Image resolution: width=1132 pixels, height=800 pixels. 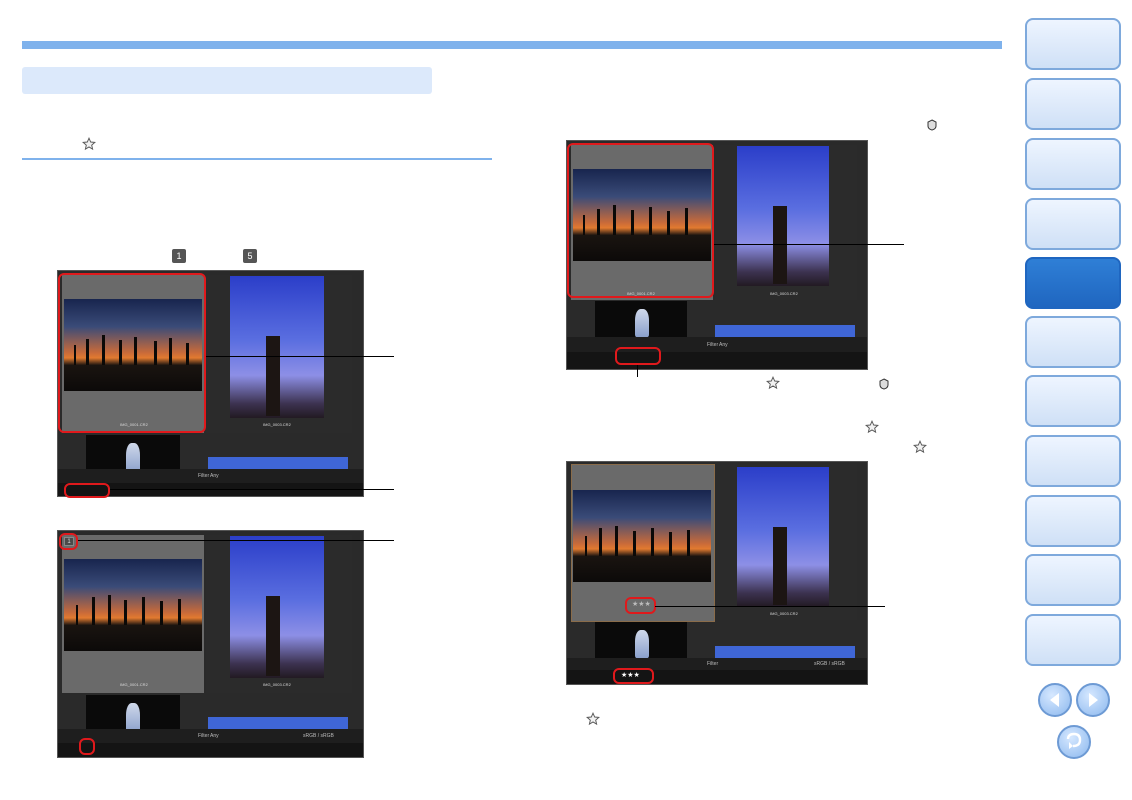 I want to click on highlight-rating-buttons, so click(x=638, y=356).